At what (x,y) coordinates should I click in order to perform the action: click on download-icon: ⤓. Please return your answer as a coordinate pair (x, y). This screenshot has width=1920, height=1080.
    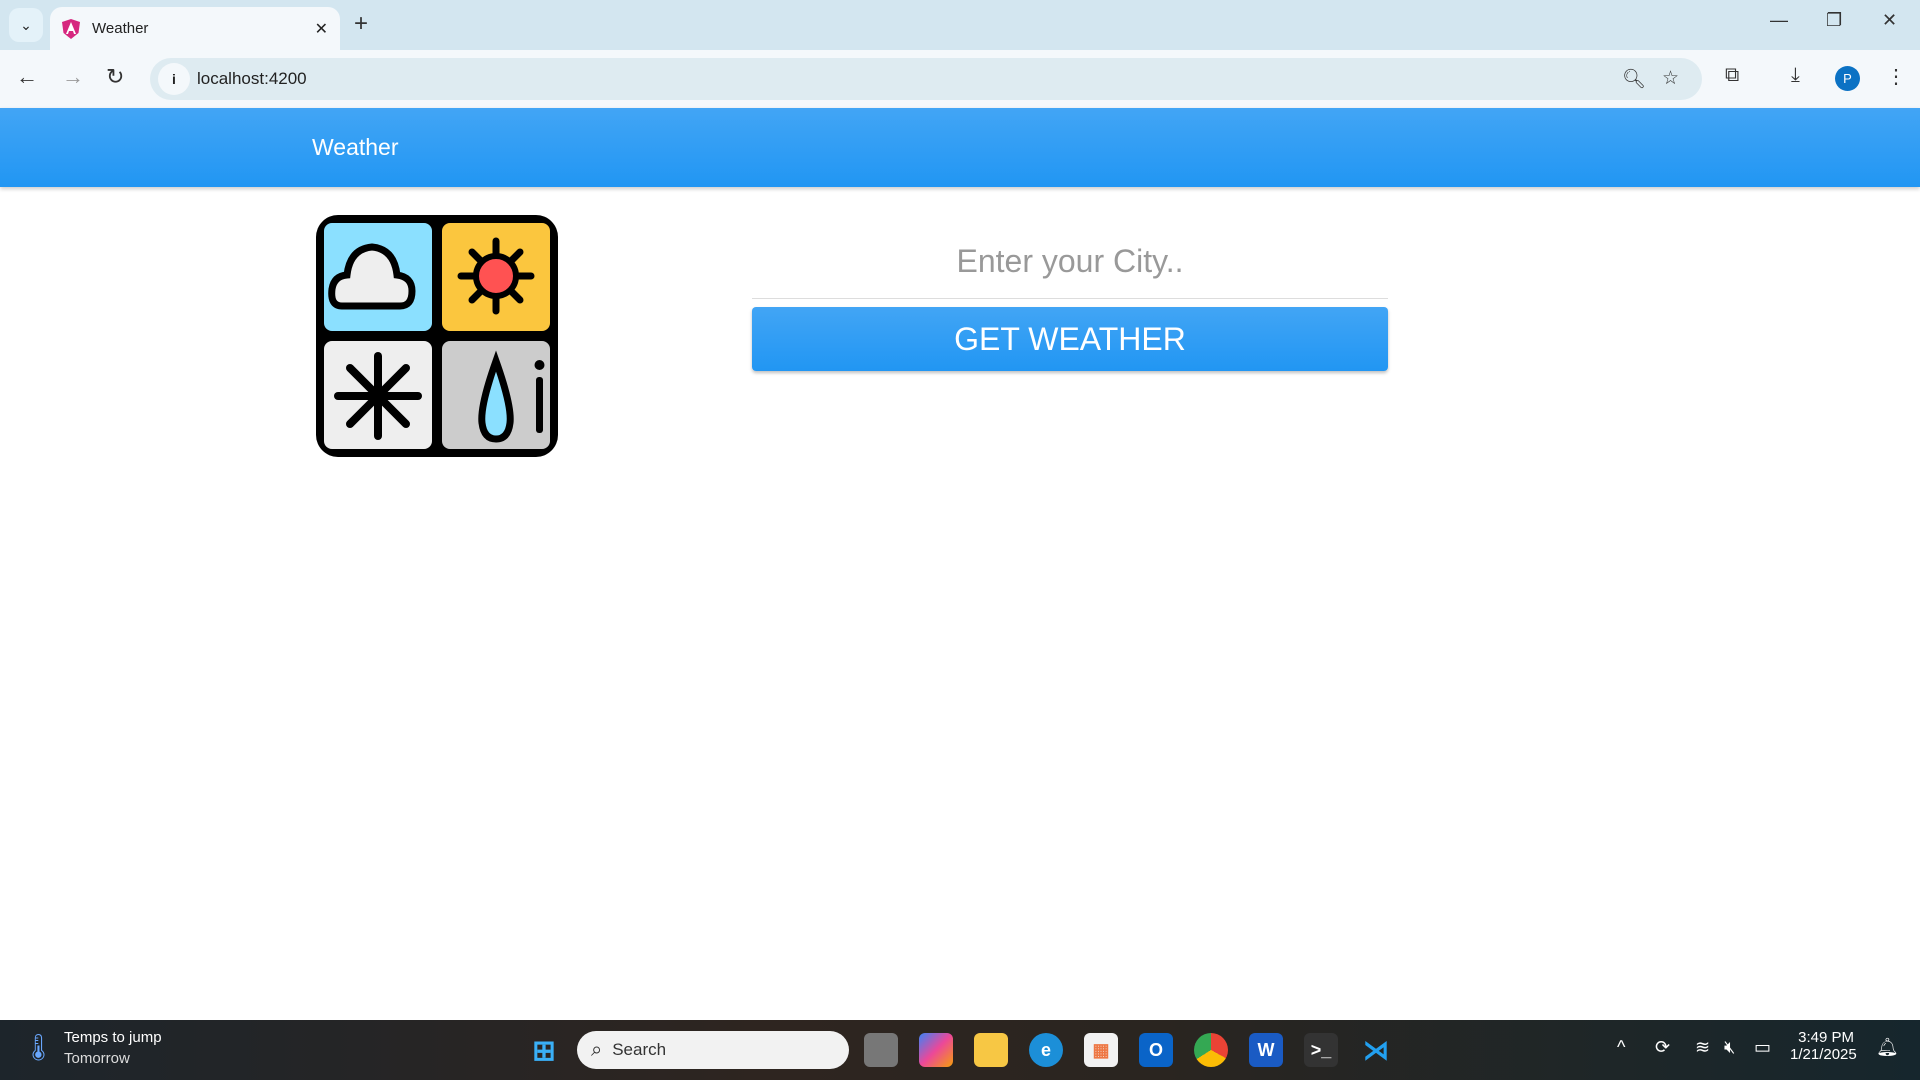
    Looking at the image, I should click on (1795, 75).